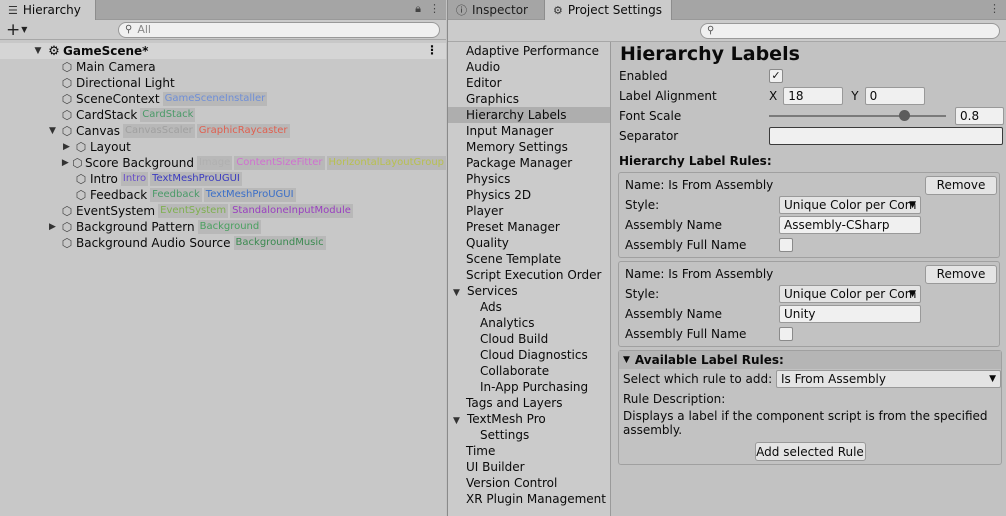  What do you see at coordinates (529, 243) in the screenshot?
I see `settings-item: Quality` at bounding box center [529, 243].